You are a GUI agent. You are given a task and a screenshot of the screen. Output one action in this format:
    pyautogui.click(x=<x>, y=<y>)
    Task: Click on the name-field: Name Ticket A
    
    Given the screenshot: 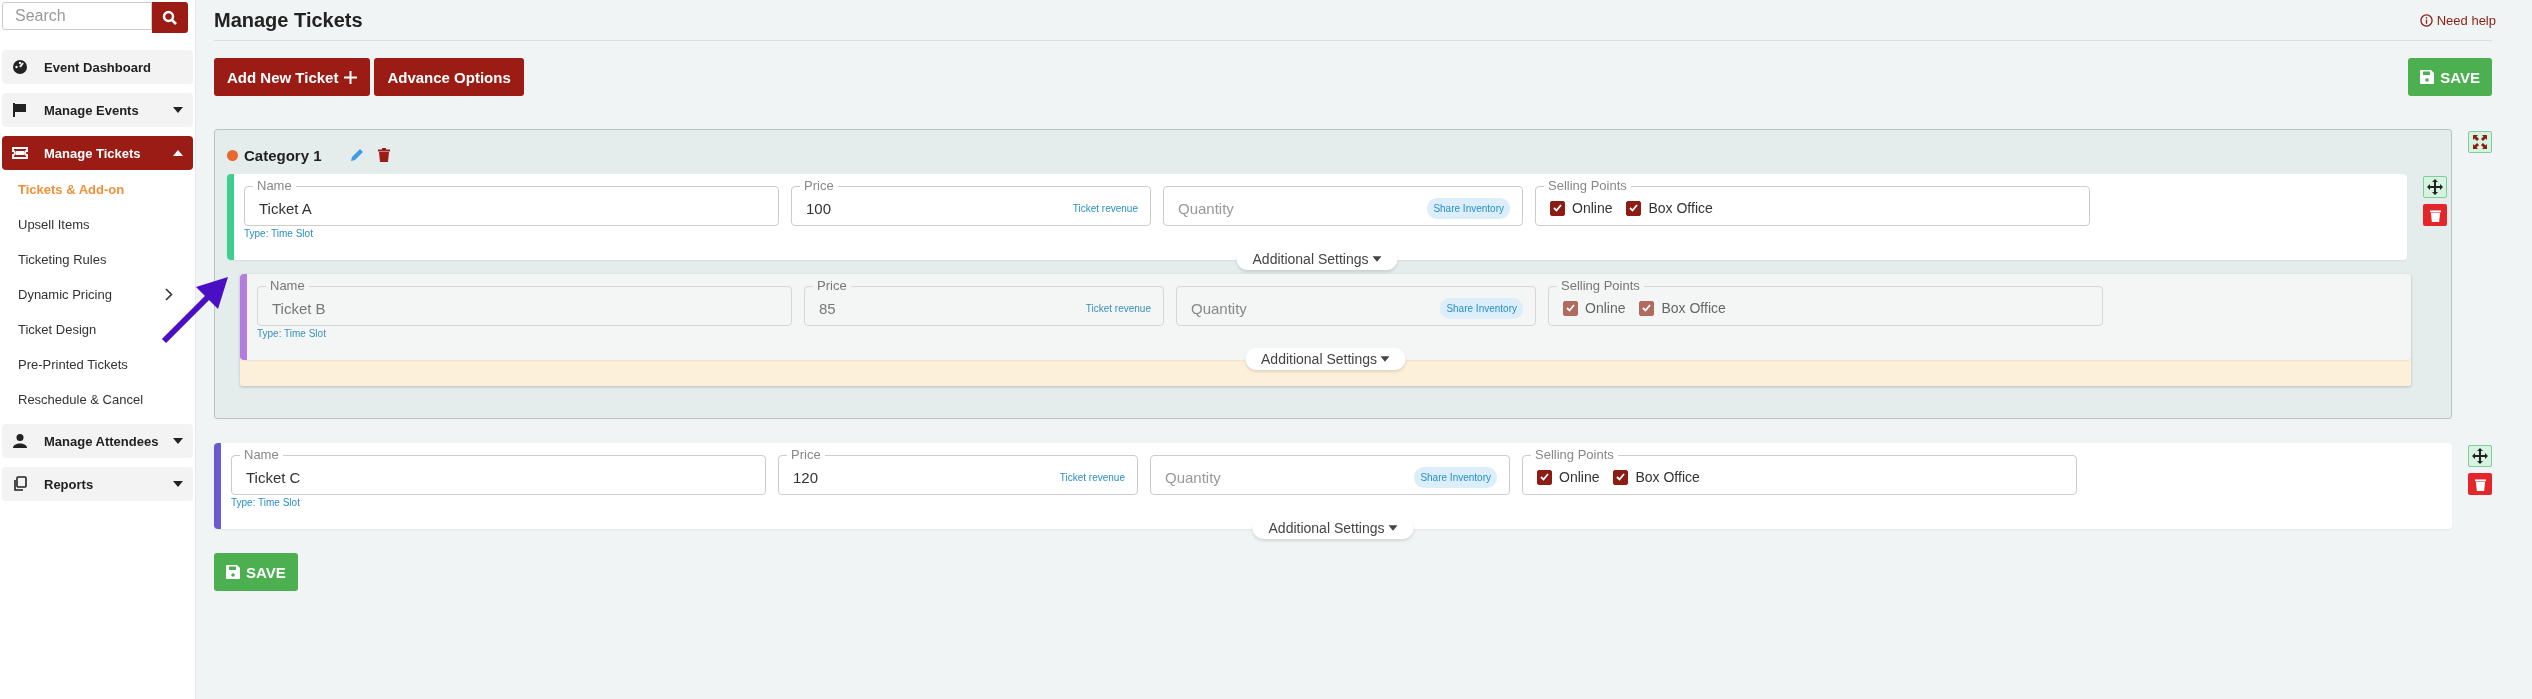 What is the action you would take?
    pyautogui.click(x=511, y=203)
    